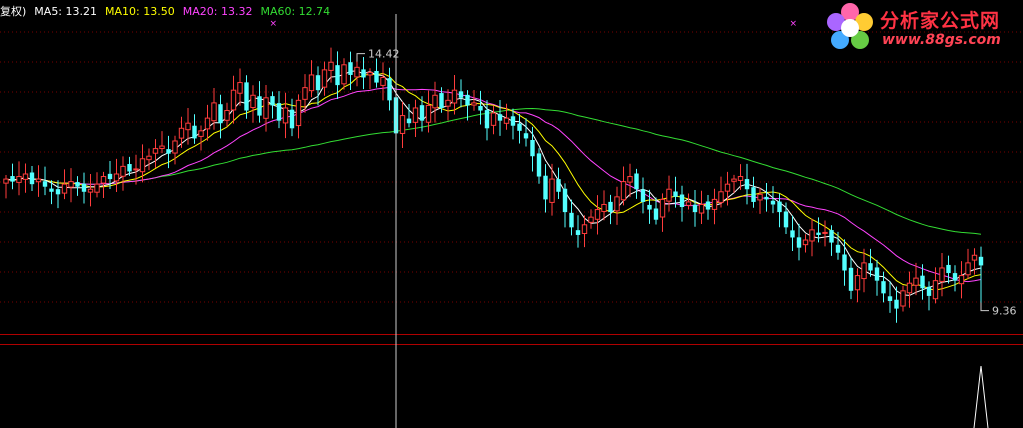 Image resolution: width=1023 pixels, height=428 pixels. What do you see at coordinates (295, 11) in the screenshot?
I see `legend-ma60: MA60: 12.74` at bounding box center [295, 11].